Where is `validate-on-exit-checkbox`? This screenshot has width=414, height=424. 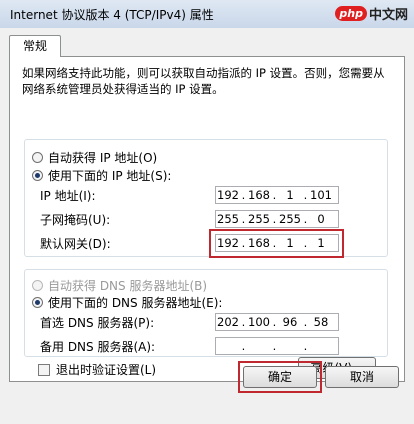 validate-on-exit-checkbox is located at coordinates (44, 369).